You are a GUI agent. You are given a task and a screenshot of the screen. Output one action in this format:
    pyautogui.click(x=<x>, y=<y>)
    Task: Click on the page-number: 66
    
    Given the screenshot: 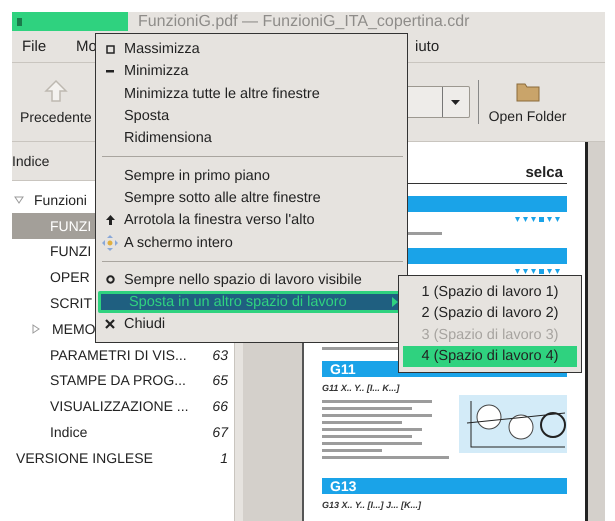 What is the action you would take?
    pyautogui.click(x=220, y=406)
    